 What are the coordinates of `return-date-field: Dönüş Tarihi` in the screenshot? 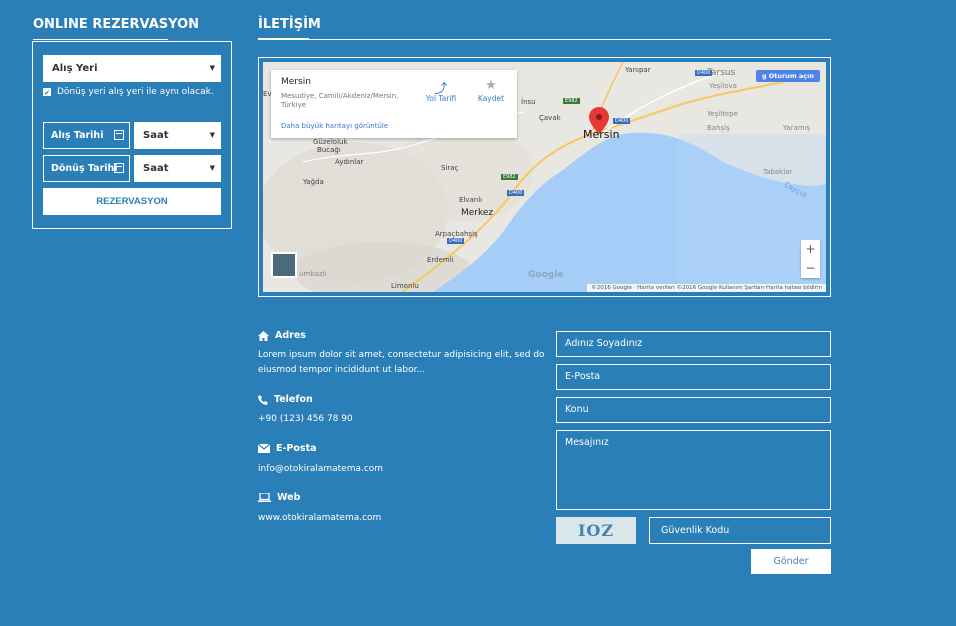 It's located at (86, 168).